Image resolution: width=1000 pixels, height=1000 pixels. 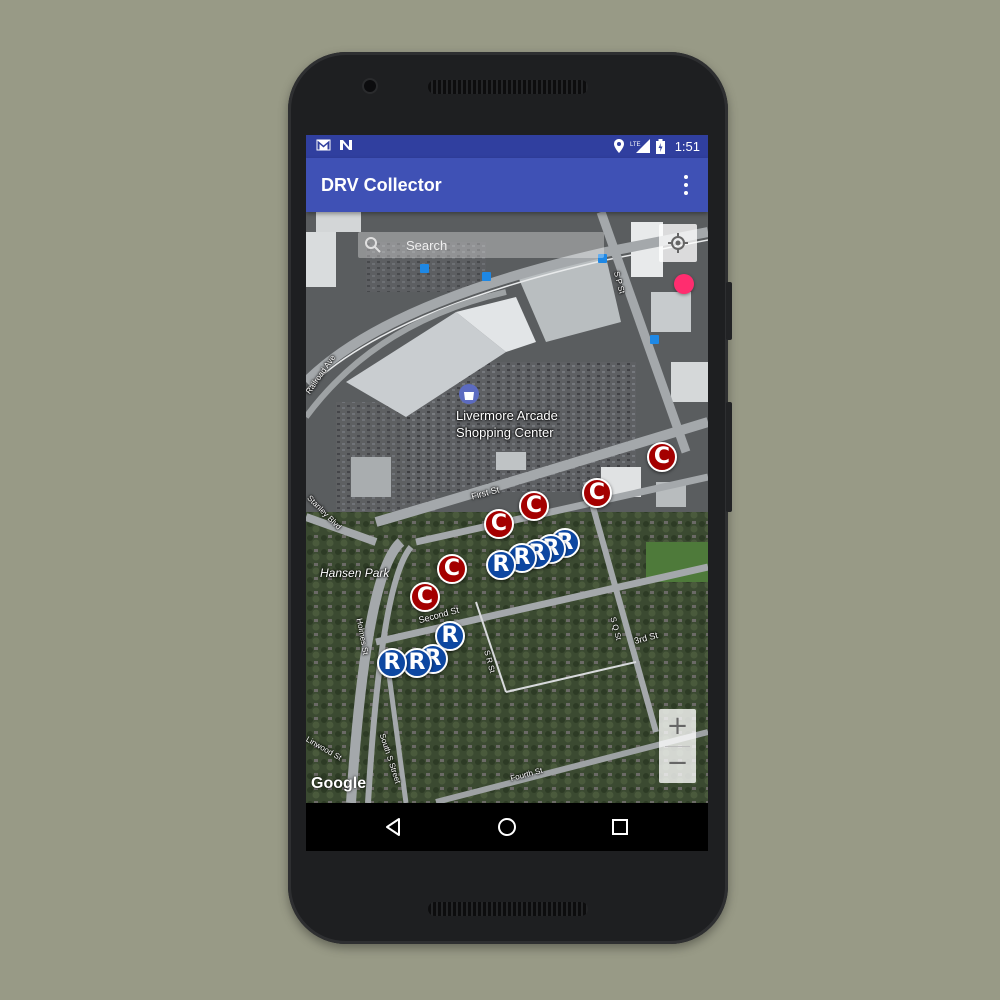 What do you see at coordinates (507, 415) in the screenshot?
I see `map-label-poi: Livermore Arcade` at bounding box center [507, 415].